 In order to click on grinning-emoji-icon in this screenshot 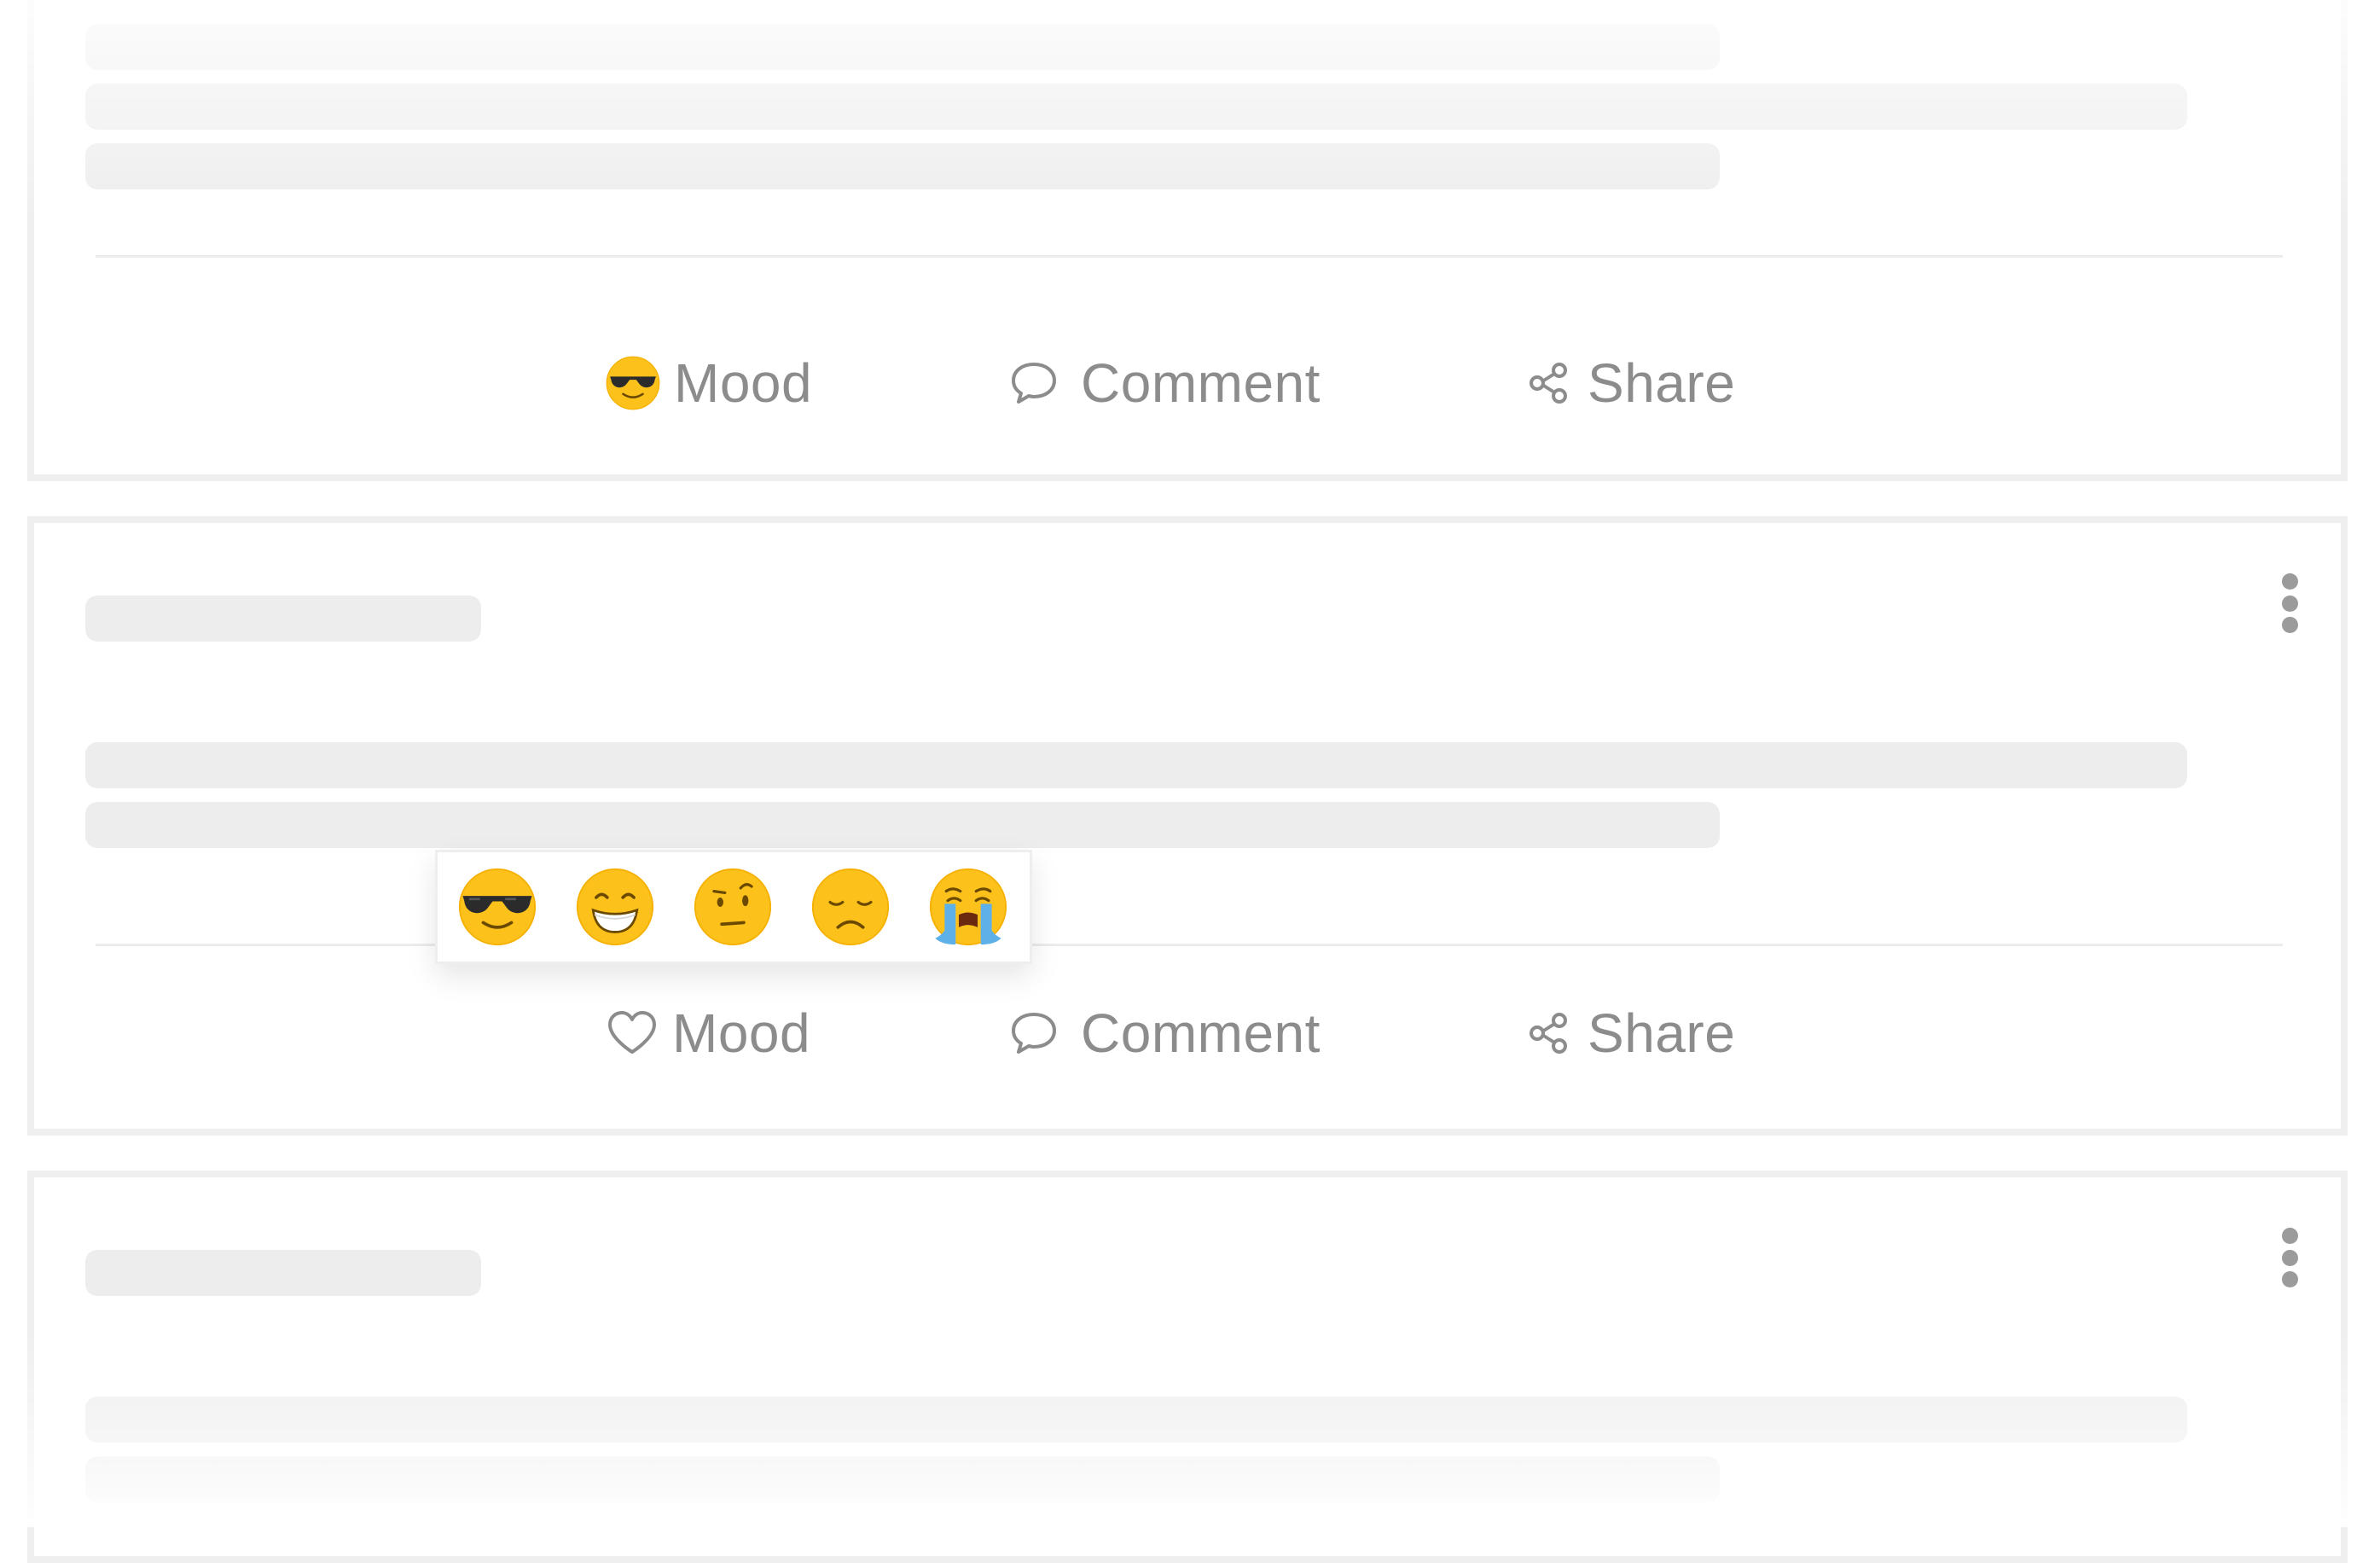, I will do `click(615, 907)`.